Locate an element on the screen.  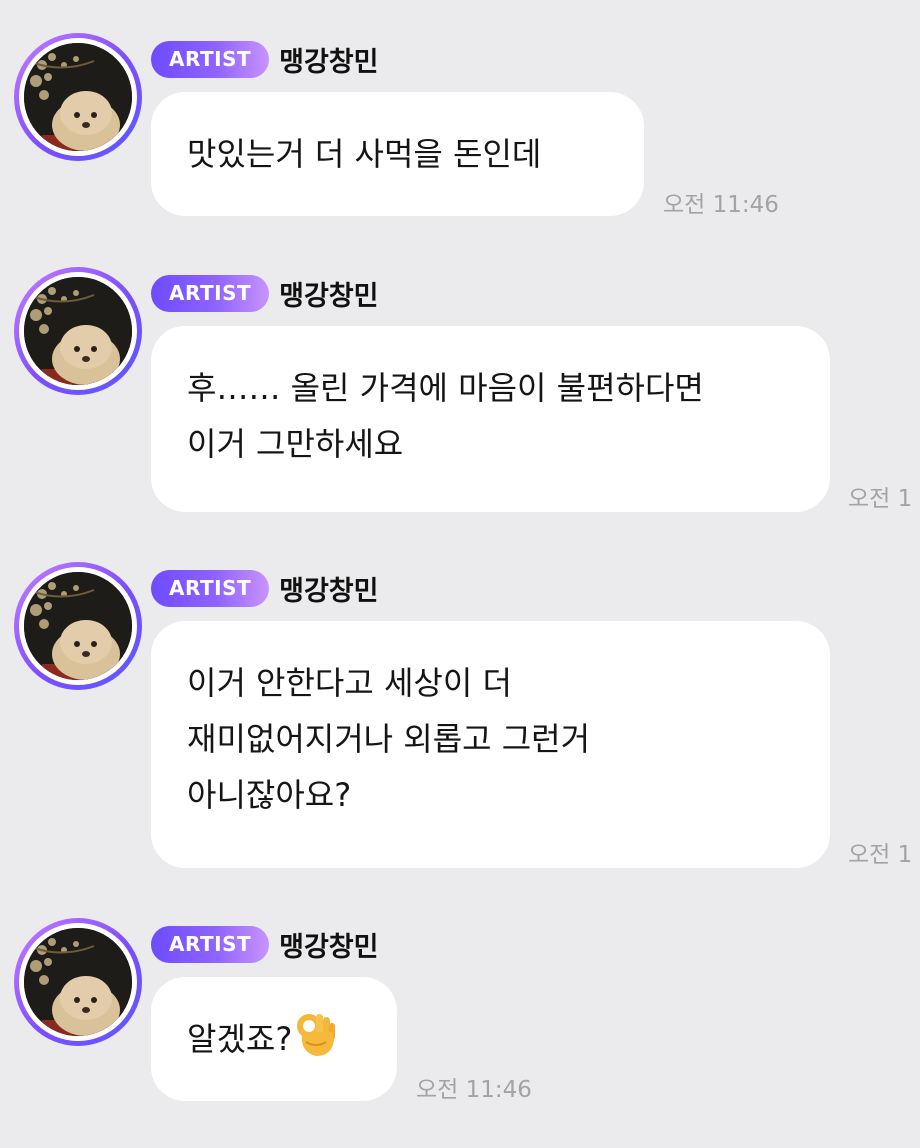
message-text-line: 아니잖아요? is located at coordinates (269, 795).